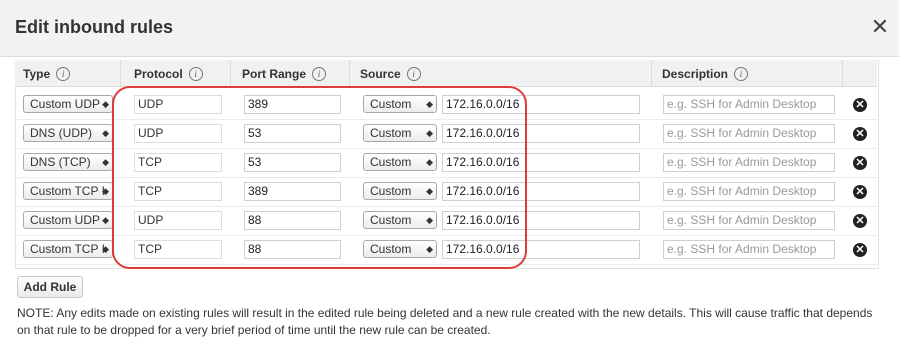  What do you see at coordinates (274, 73) in the screenshot?
I see `column-port-range-label: Port Range` at bounding box center [274, 73].